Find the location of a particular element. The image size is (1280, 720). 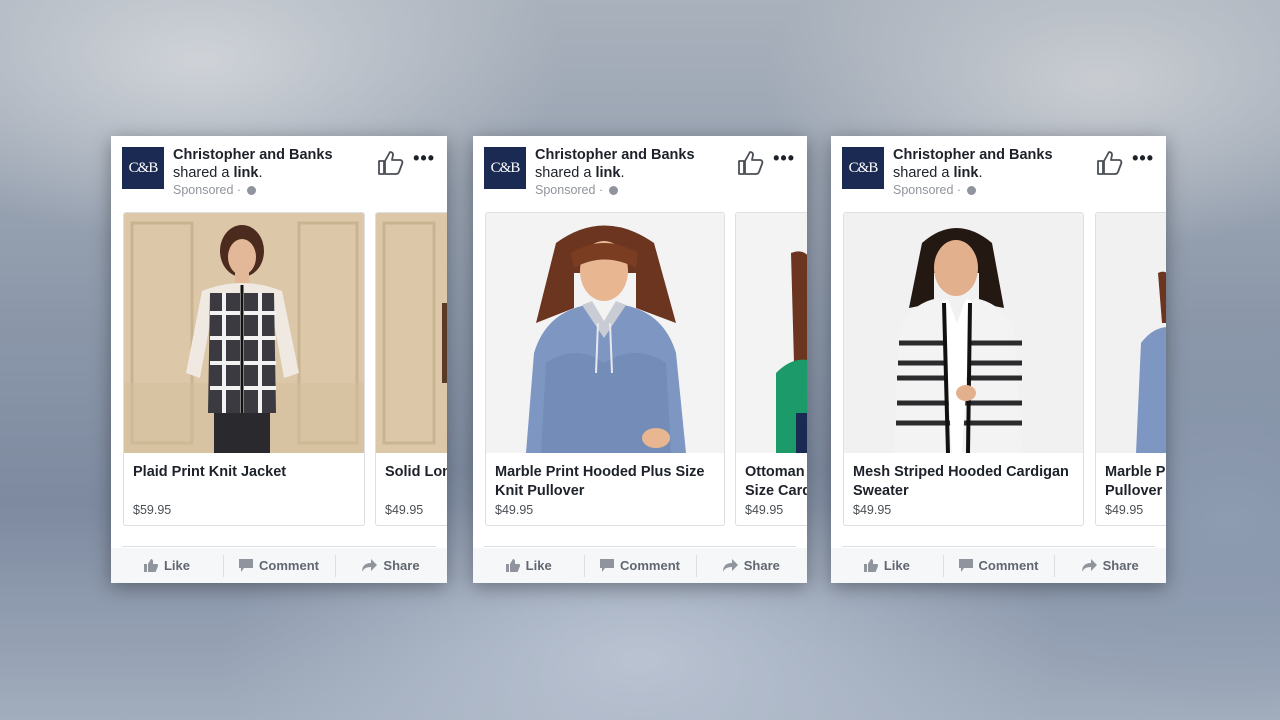

product-title: Marble P Pullover is located at coordinates (1135, 482).